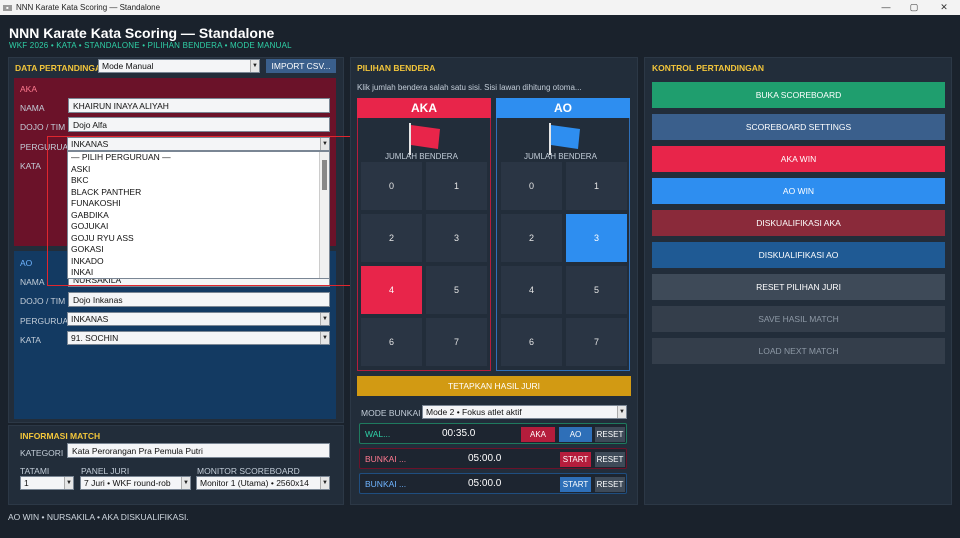  I want to click on diskualifikasi-ao-button: DISKUALIFIKASI AO, so click(798, 255).